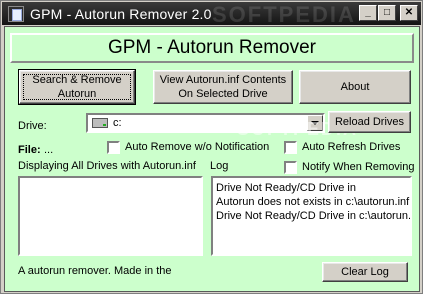 This screenshot has width=423, height=294. I want to click on auto-refresh-checkbox, so click(290, 147).